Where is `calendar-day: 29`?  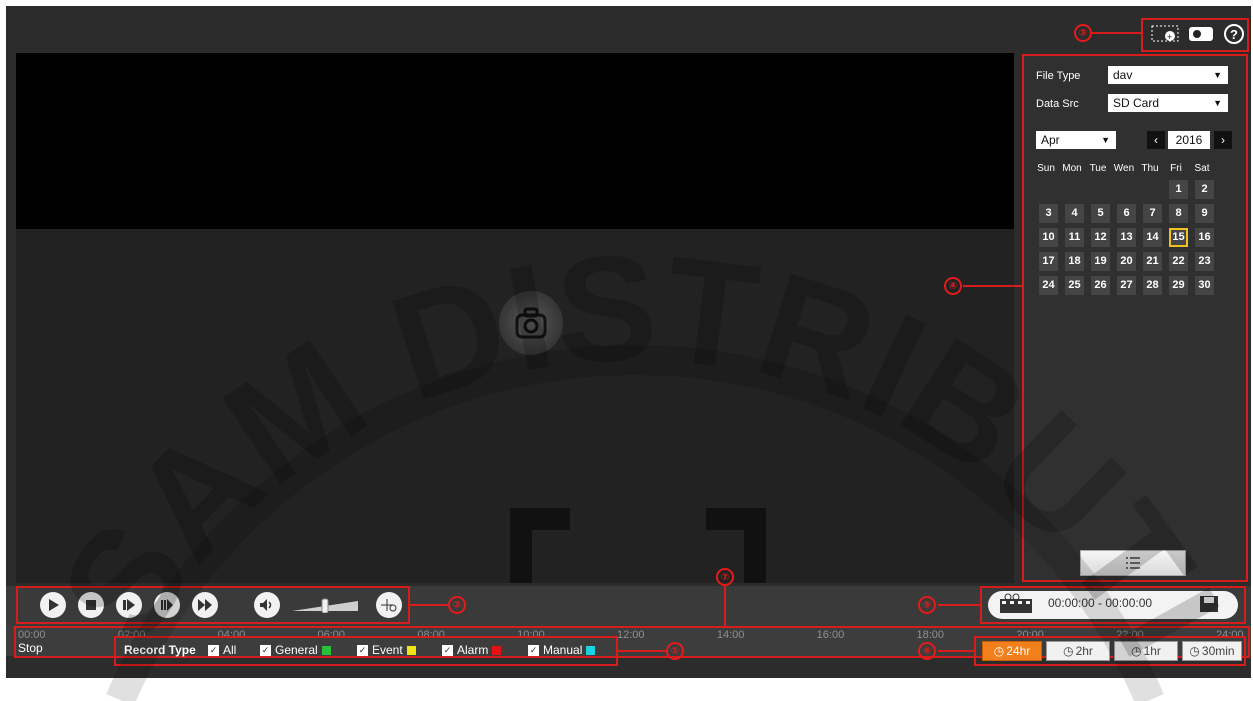 calendar-day: 29 is located at coordinates (1178, 285).